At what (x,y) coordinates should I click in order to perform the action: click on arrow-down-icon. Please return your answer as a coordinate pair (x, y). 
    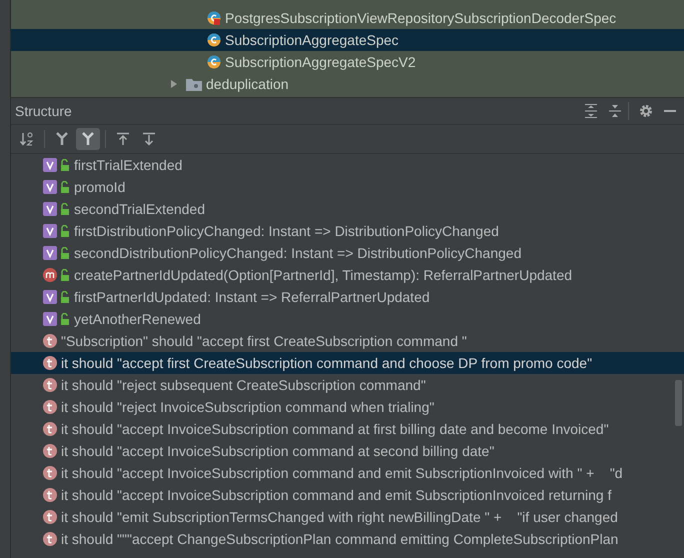
    Looking at the image, I should click on (149, 139).